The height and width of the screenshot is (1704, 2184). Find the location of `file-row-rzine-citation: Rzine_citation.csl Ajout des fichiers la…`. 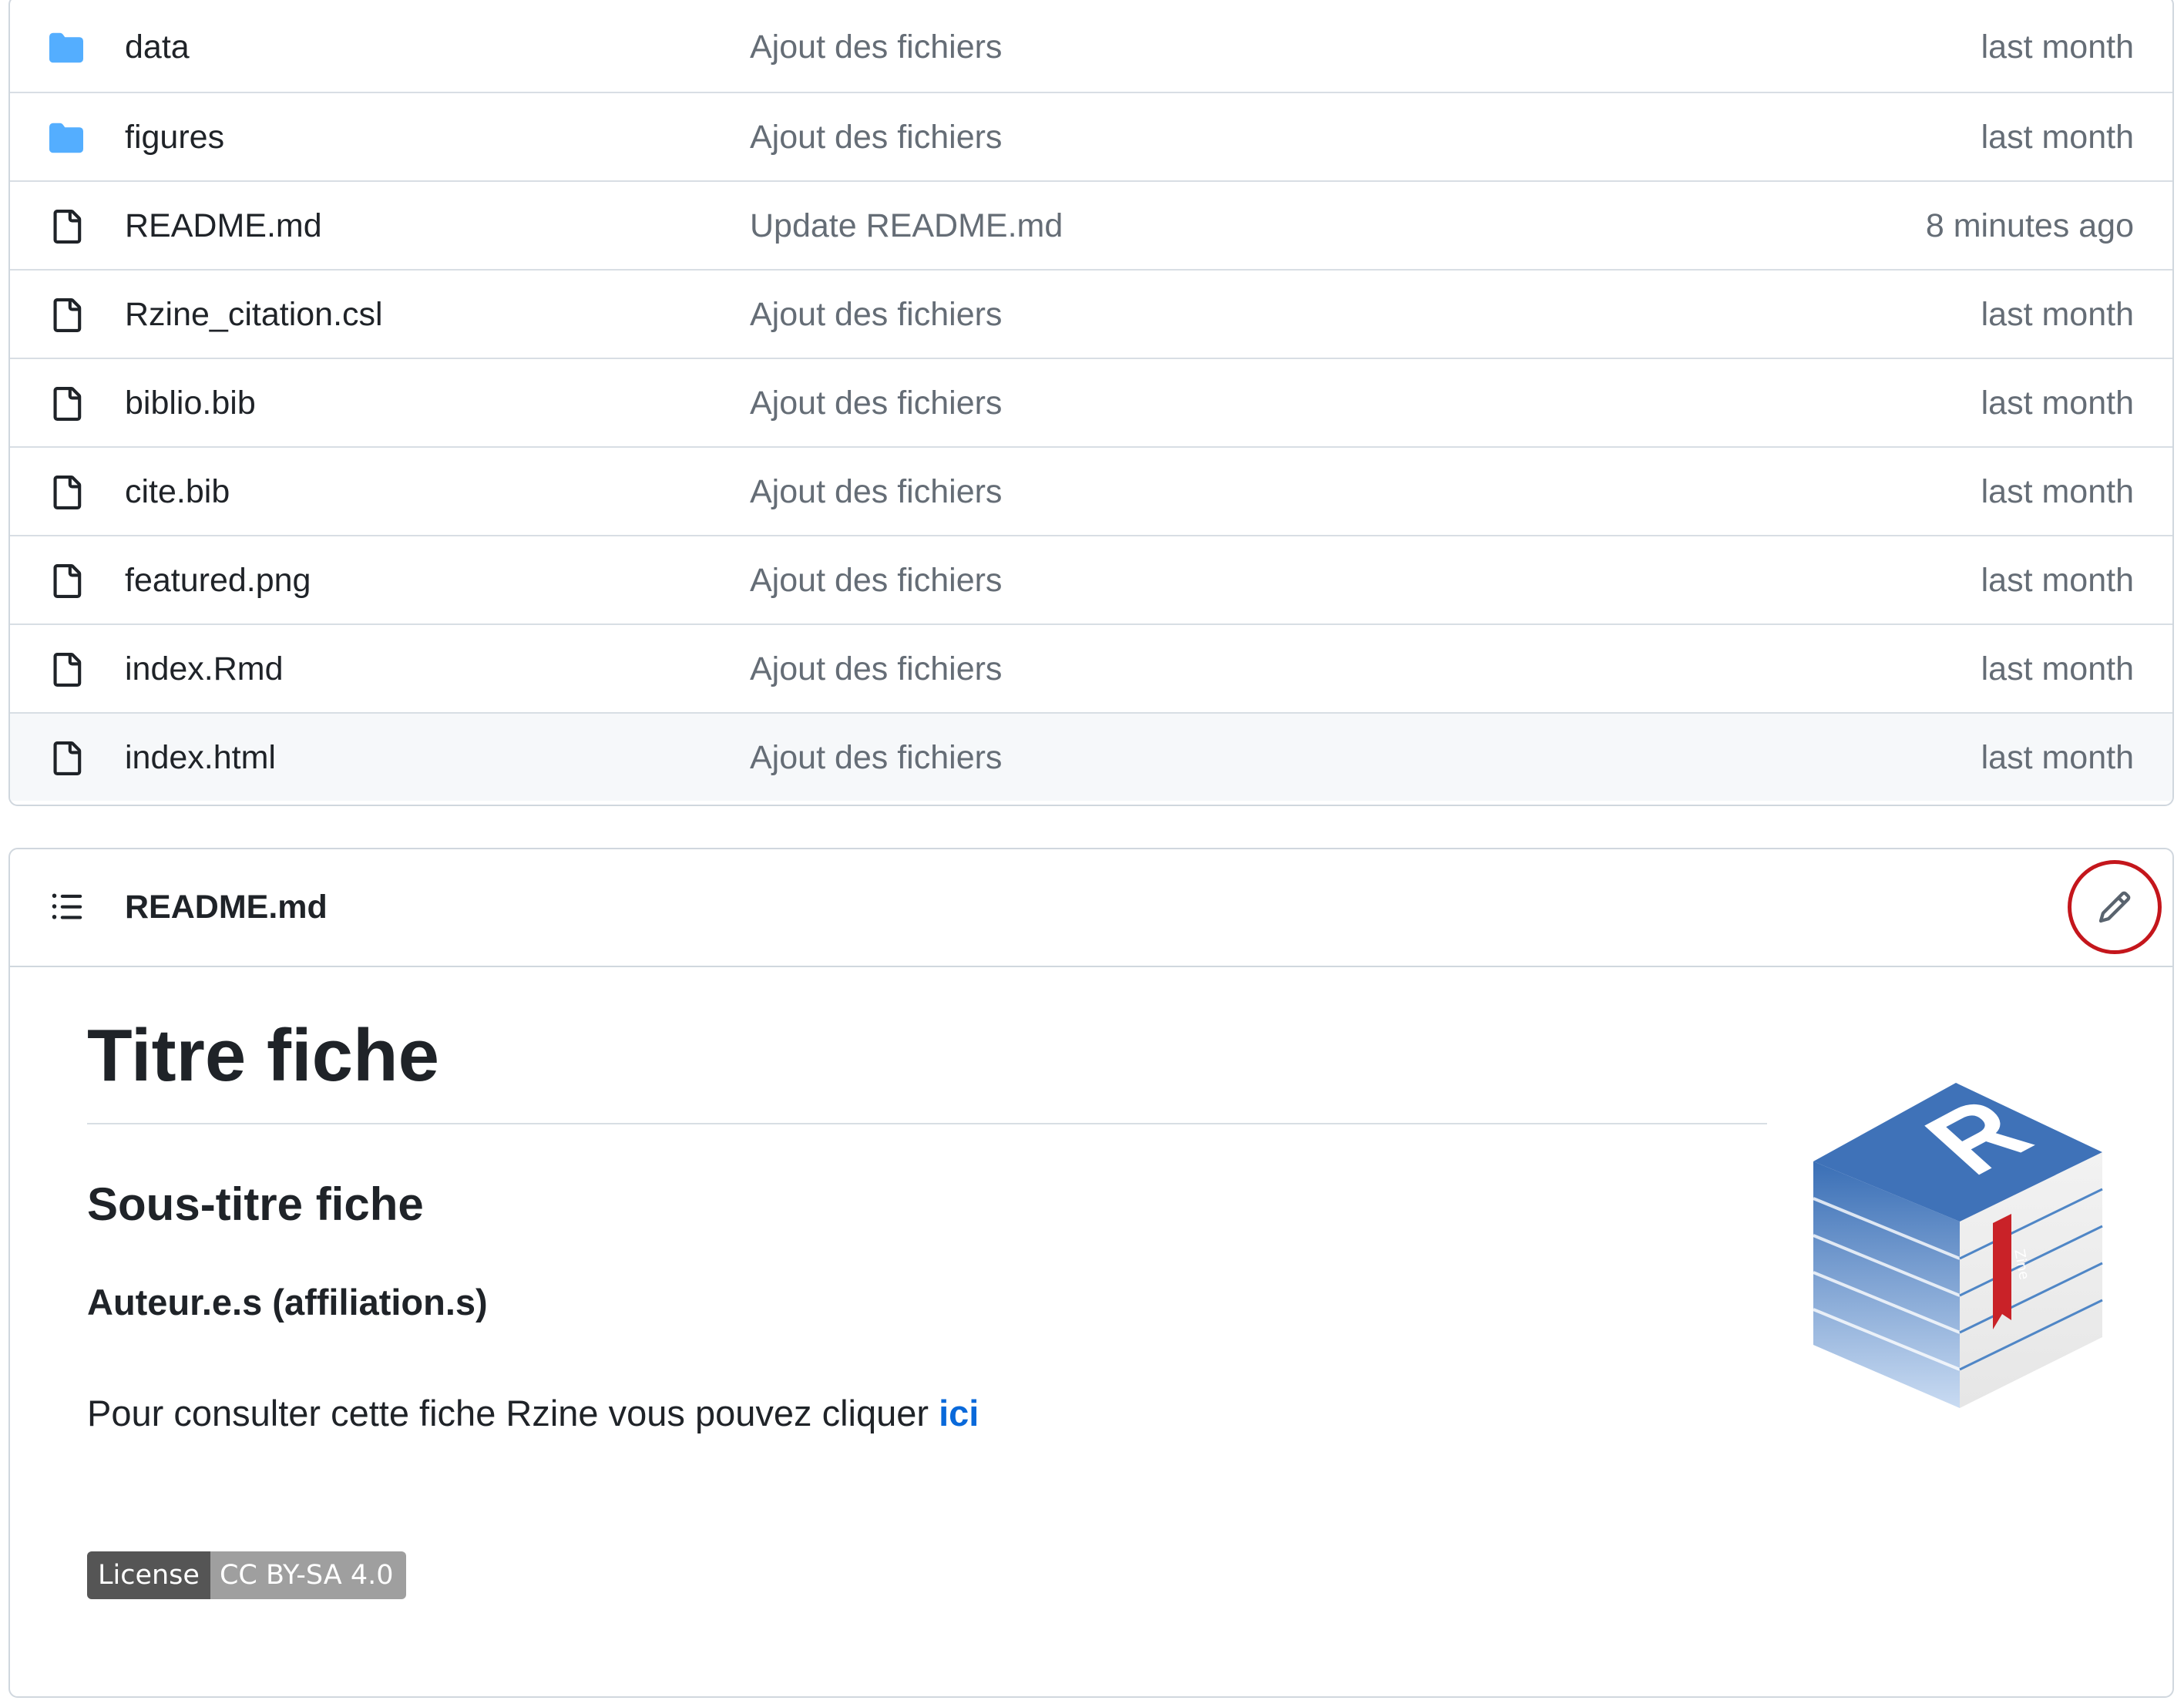

file-row-rzine-citation: Rzine_citation.csl Ajout des fichiers la… is located at coordinates (1091, 314).